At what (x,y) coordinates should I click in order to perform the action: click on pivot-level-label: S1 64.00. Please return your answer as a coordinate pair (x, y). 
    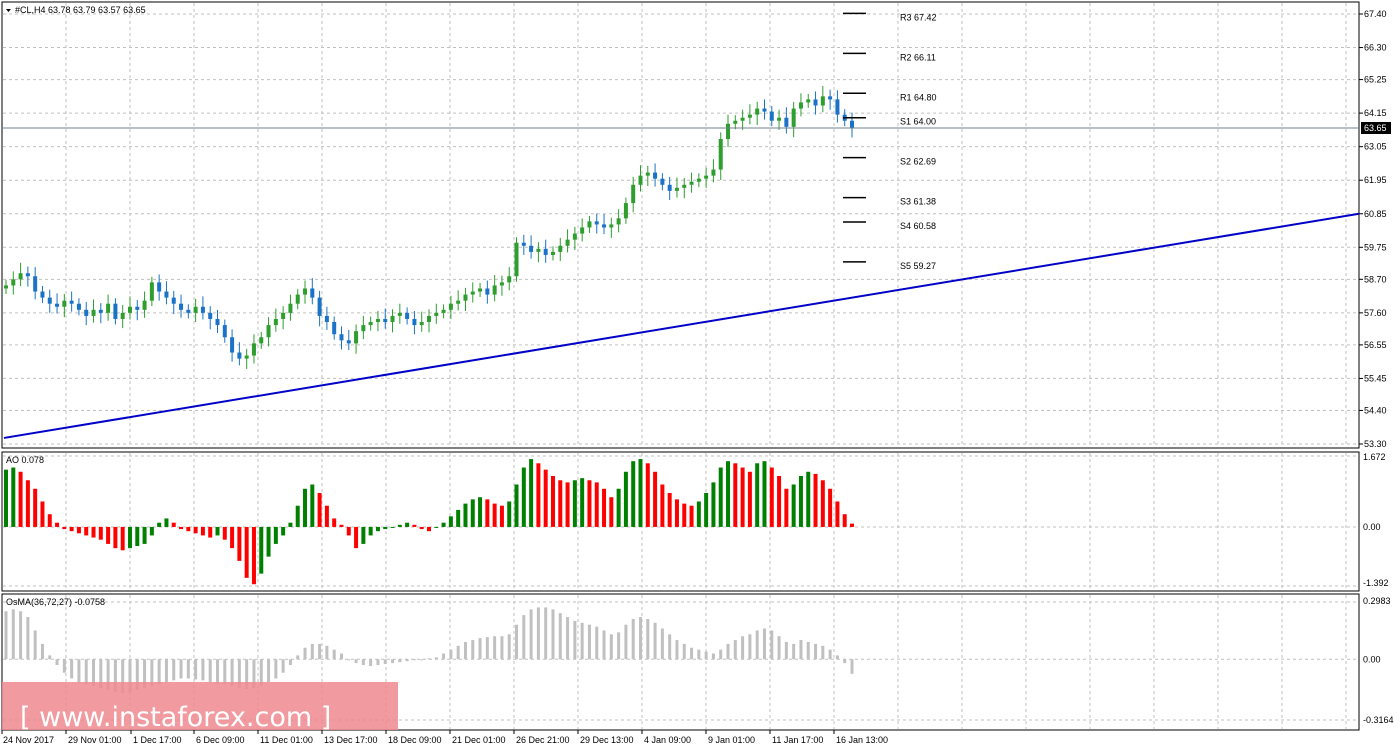
    Looking at the image, I should click on (918, 122).